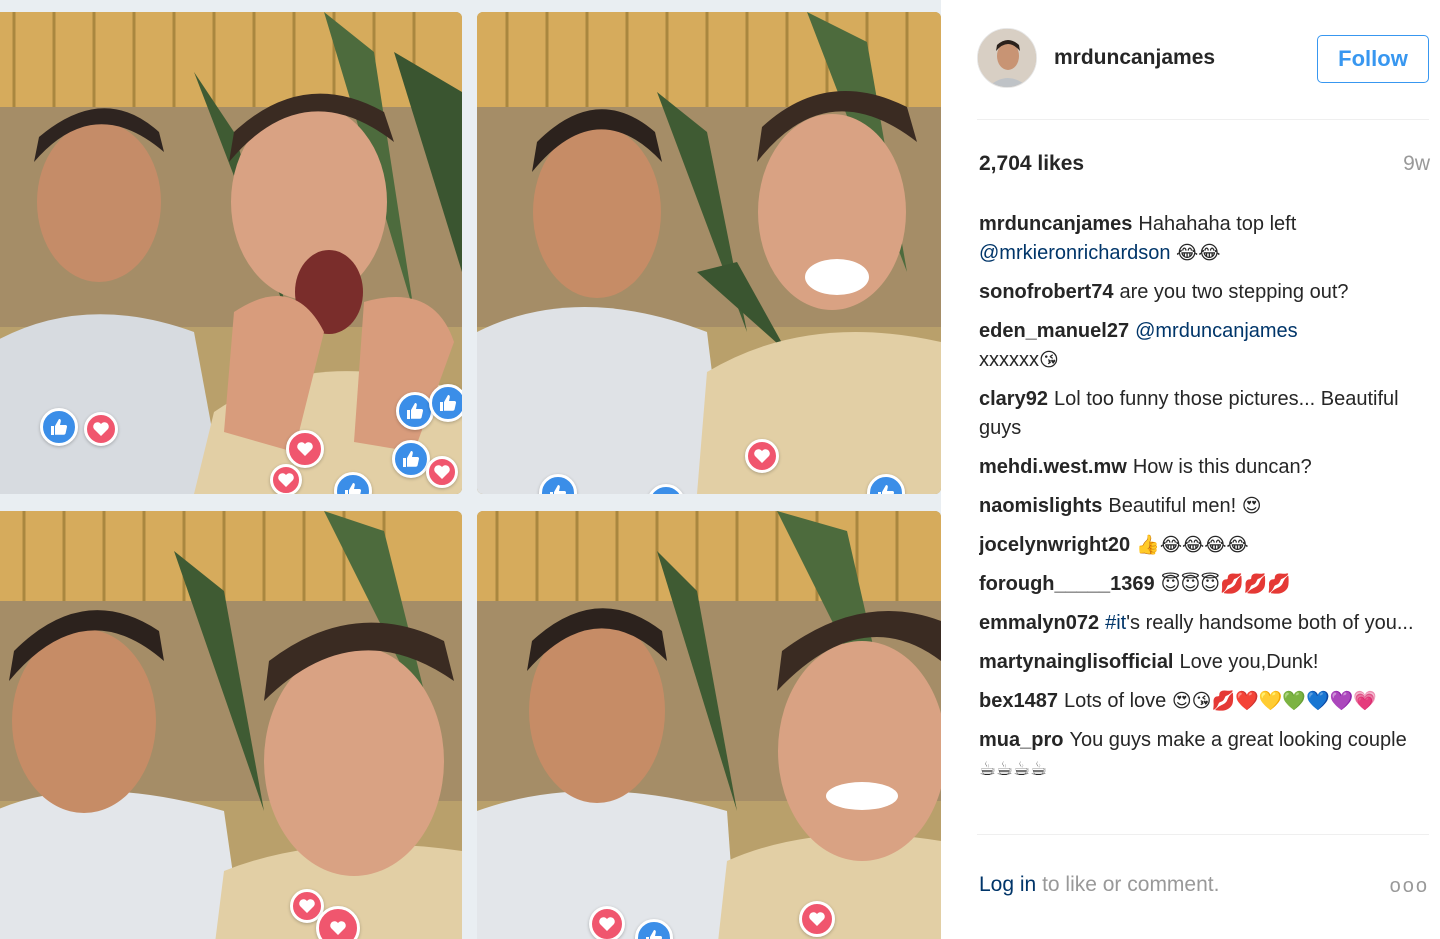 This screenshot has width=1440, height=939. What do you see at coordinates (1226, 584) in the screenshot?
I see `comment-emoji: 😇😇😇💋💋💋` at bounding box center [1226, 584].